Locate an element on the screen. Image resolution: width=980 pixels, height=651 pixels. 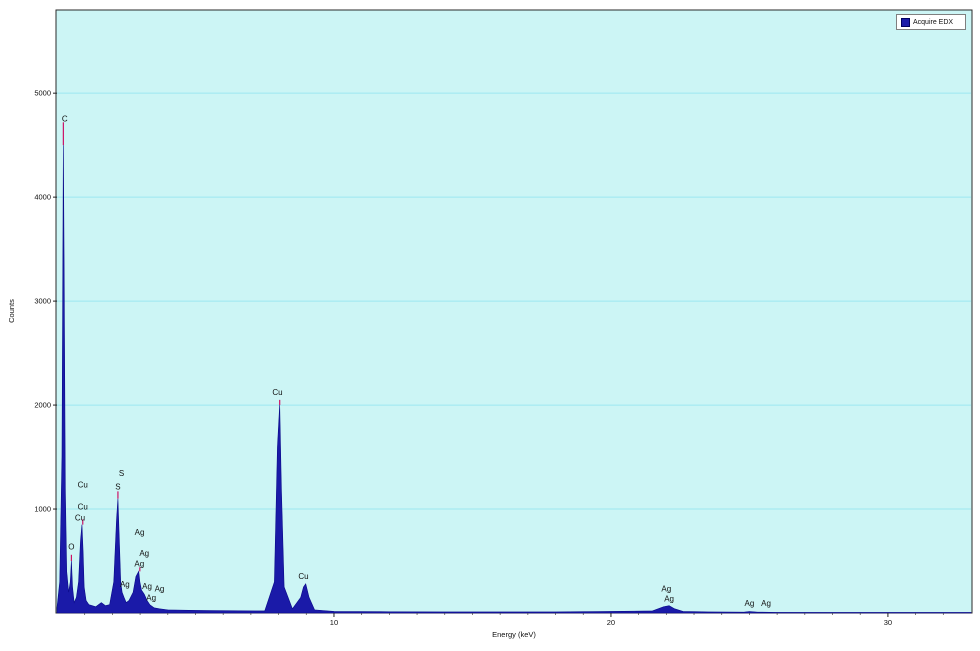
y-axis-label: Counts is located at coordinates (11, 311).